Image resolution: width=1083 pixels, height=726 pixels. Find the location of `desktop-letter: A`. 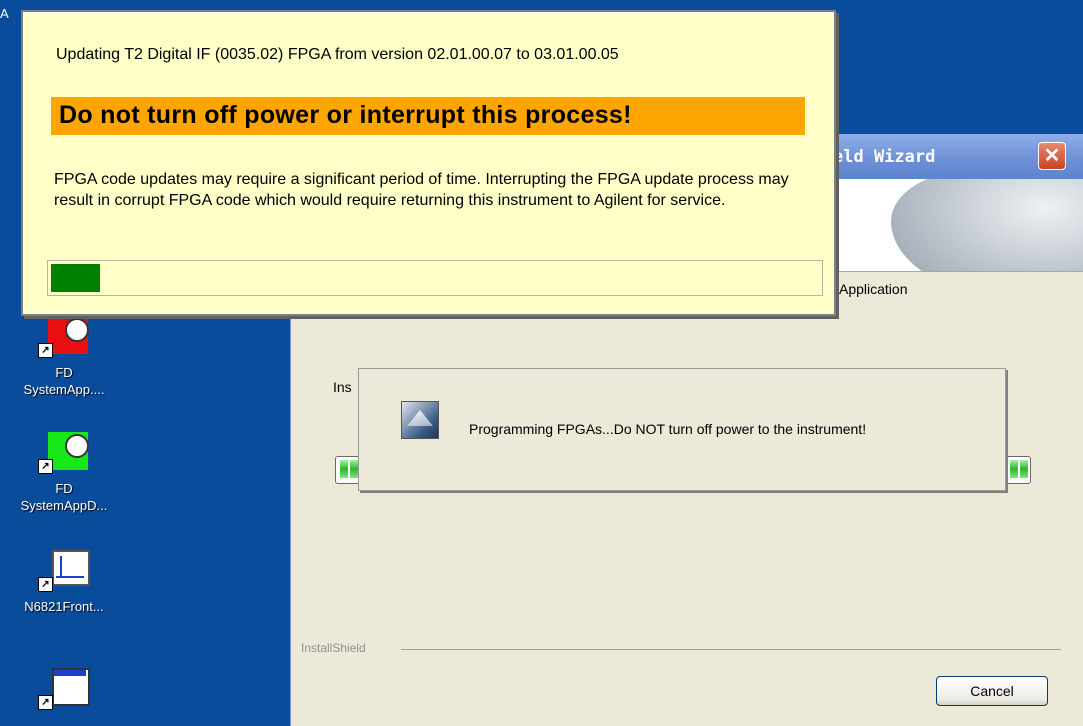

desktop-letter: A is located at coordinates (4, 13).